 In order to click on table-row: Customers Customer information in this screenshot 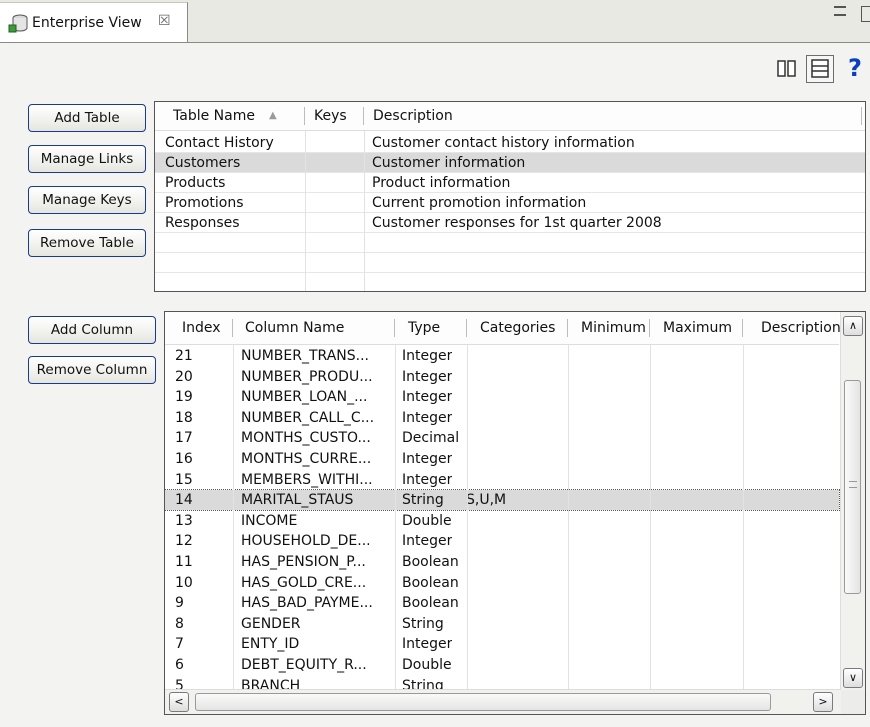, I will do `click(510, 163)`.